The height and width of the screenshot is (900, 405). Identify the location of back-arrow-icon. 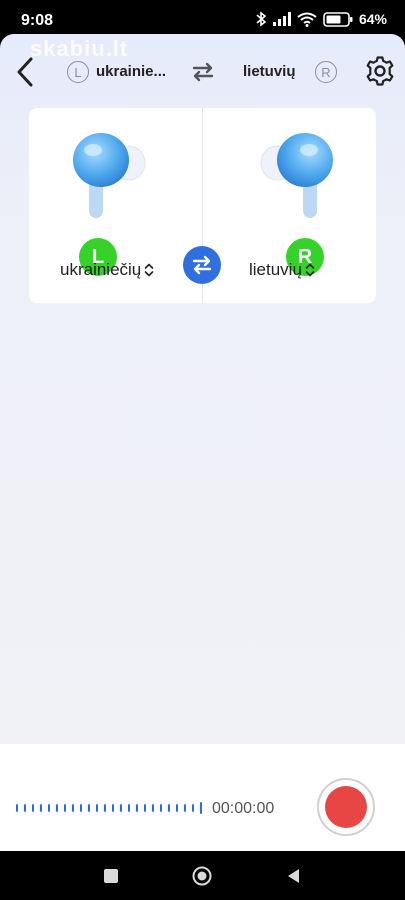
(25, 72).